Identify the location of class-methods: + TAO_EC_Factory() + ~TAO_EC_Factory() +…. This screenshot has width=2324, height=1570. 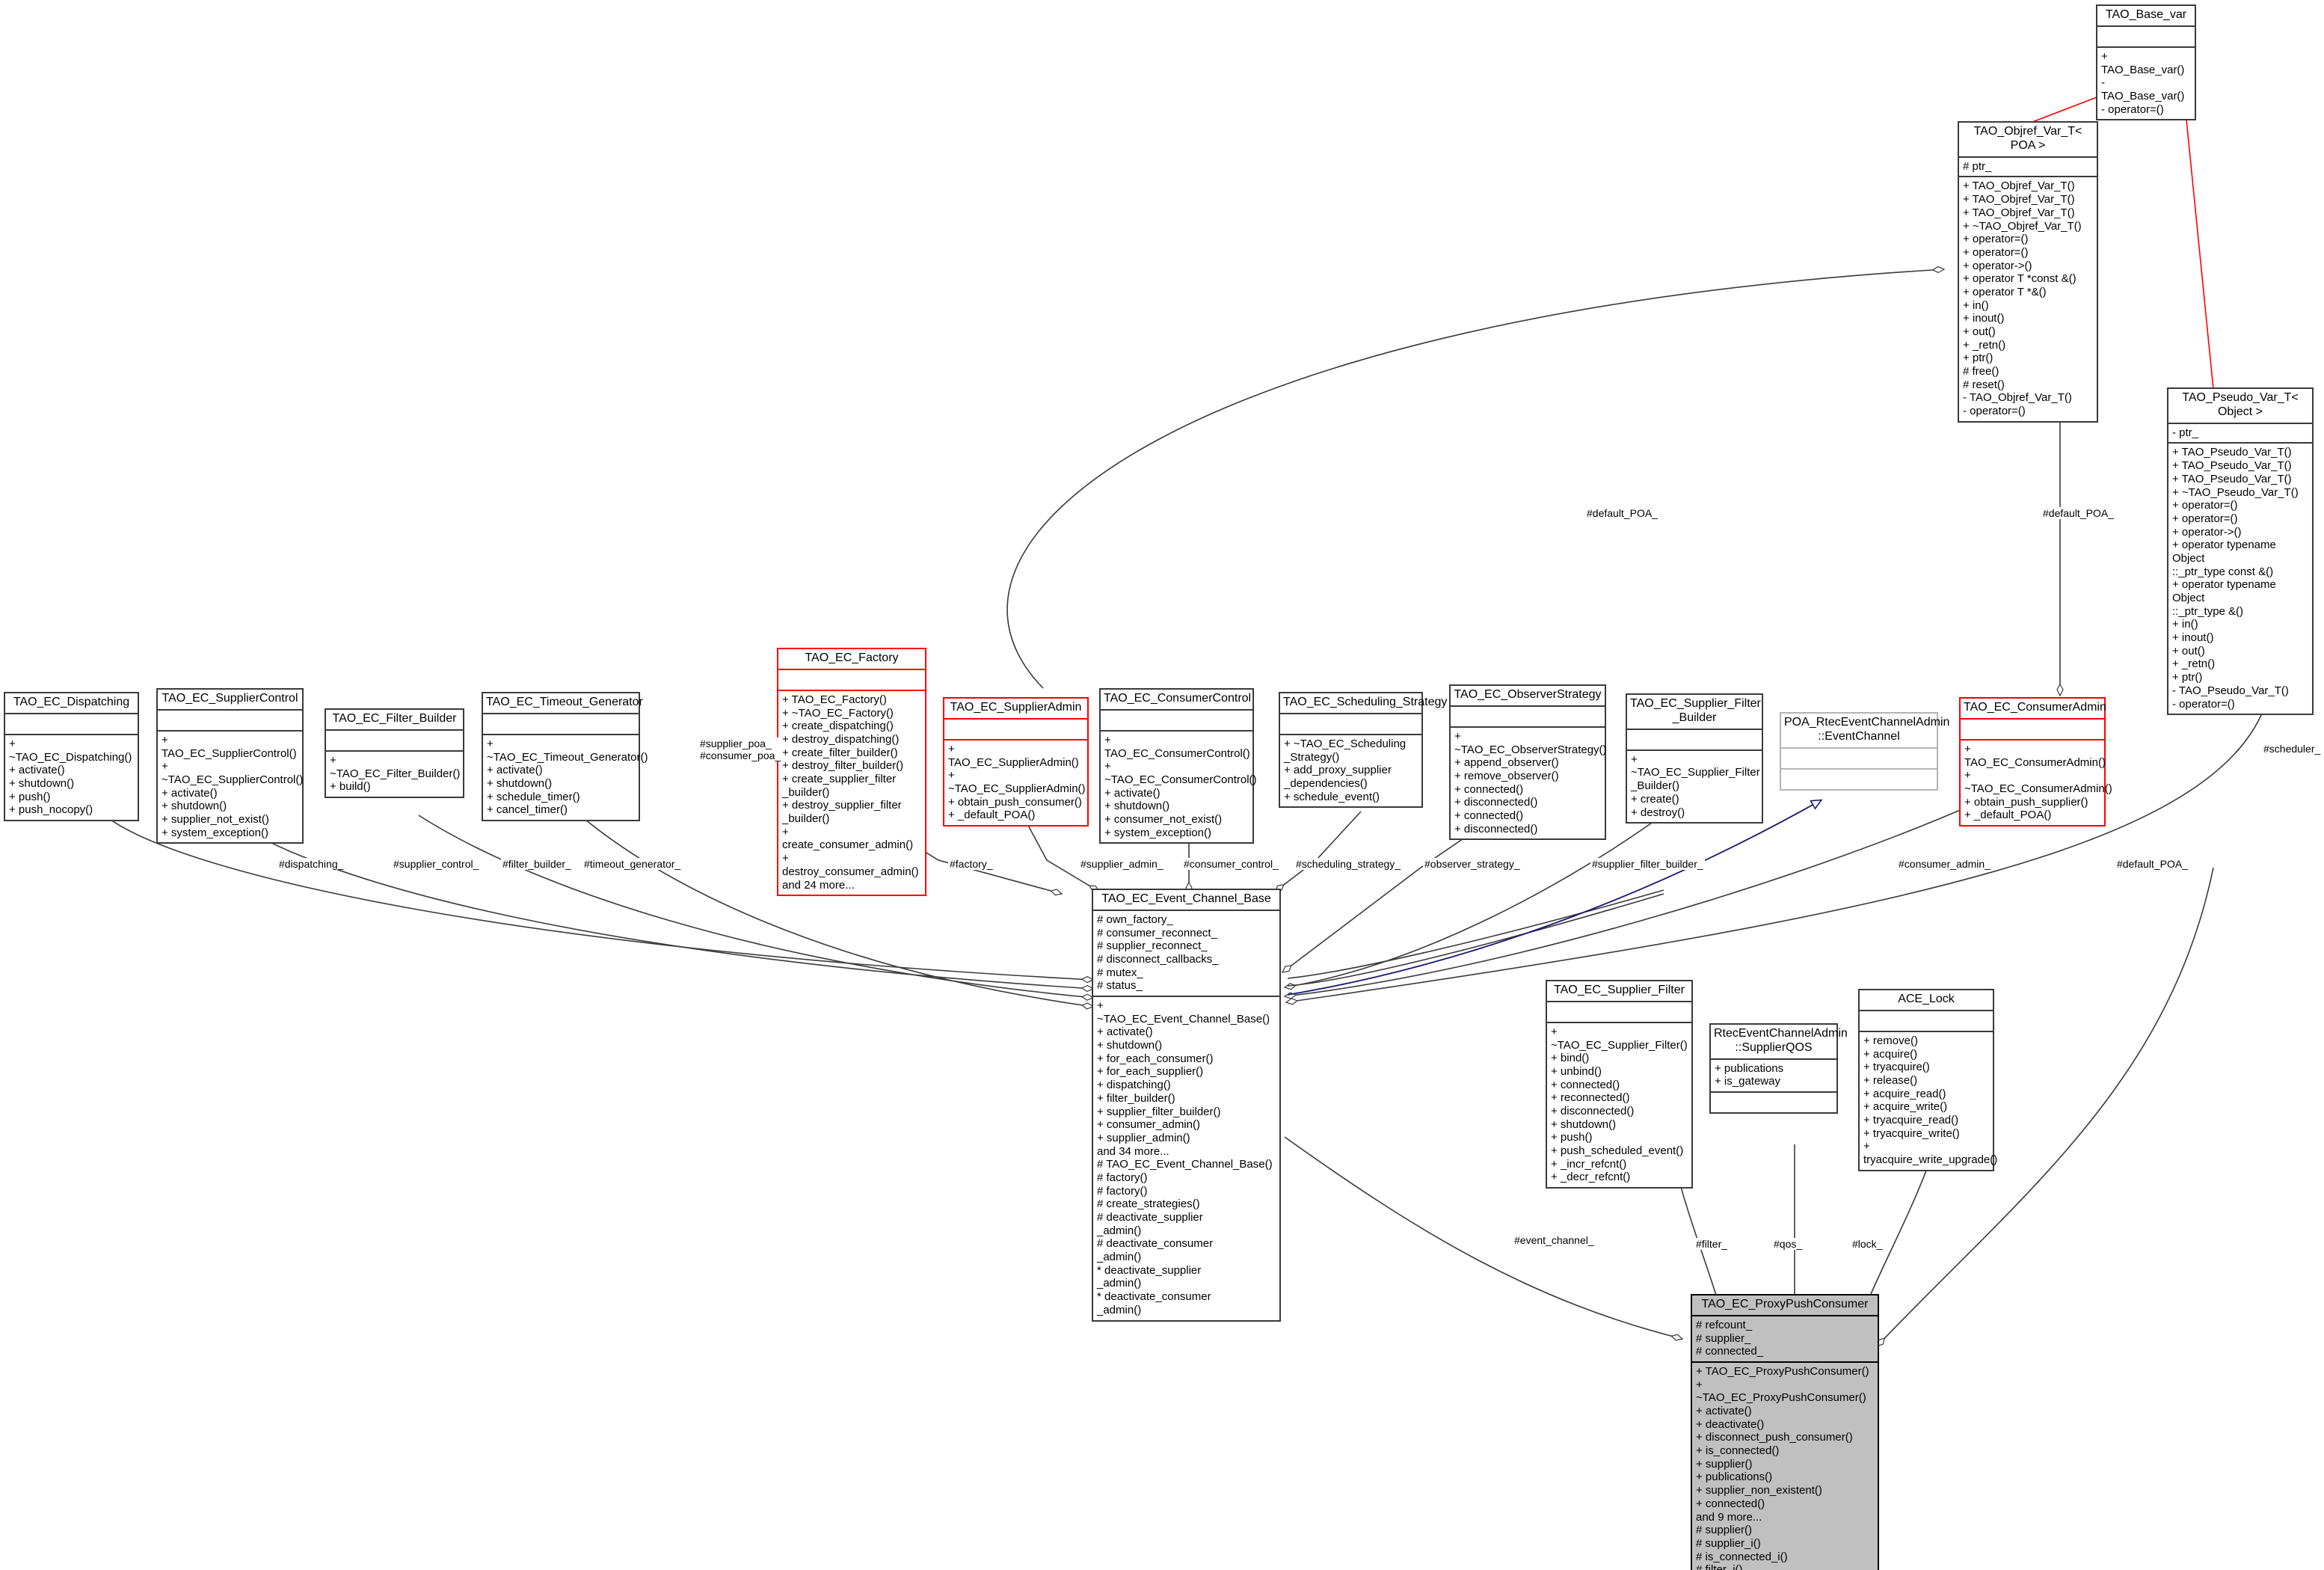
(851, 792).